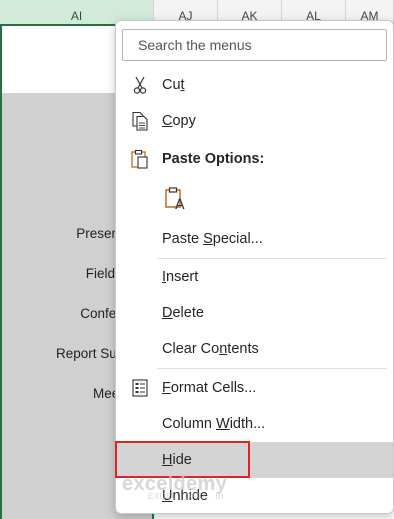 This screenshot has width=394, height=519. I want to click on paste-options-heading: Paste Options:, so click(213, 159).